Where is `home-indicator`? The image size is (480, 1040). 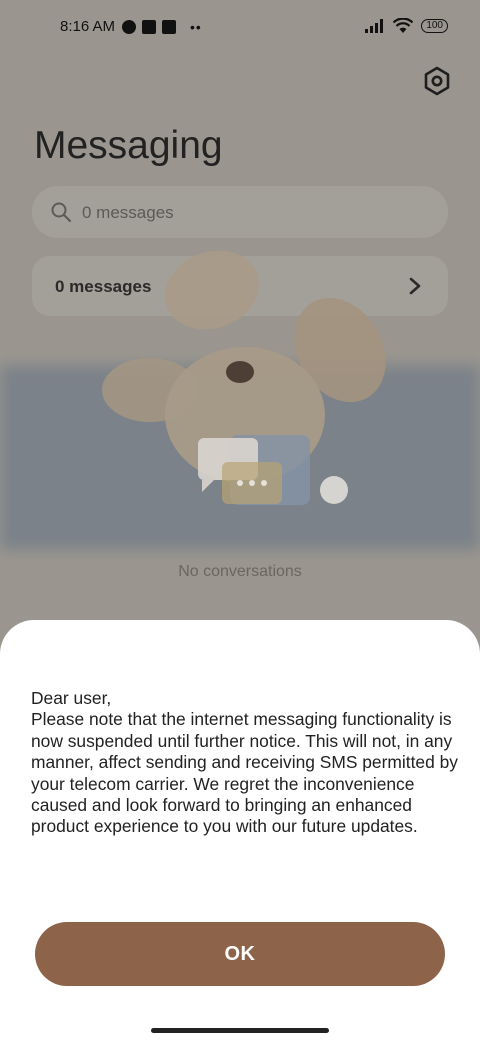 home-indicator is located at coordinates (240, 1030).